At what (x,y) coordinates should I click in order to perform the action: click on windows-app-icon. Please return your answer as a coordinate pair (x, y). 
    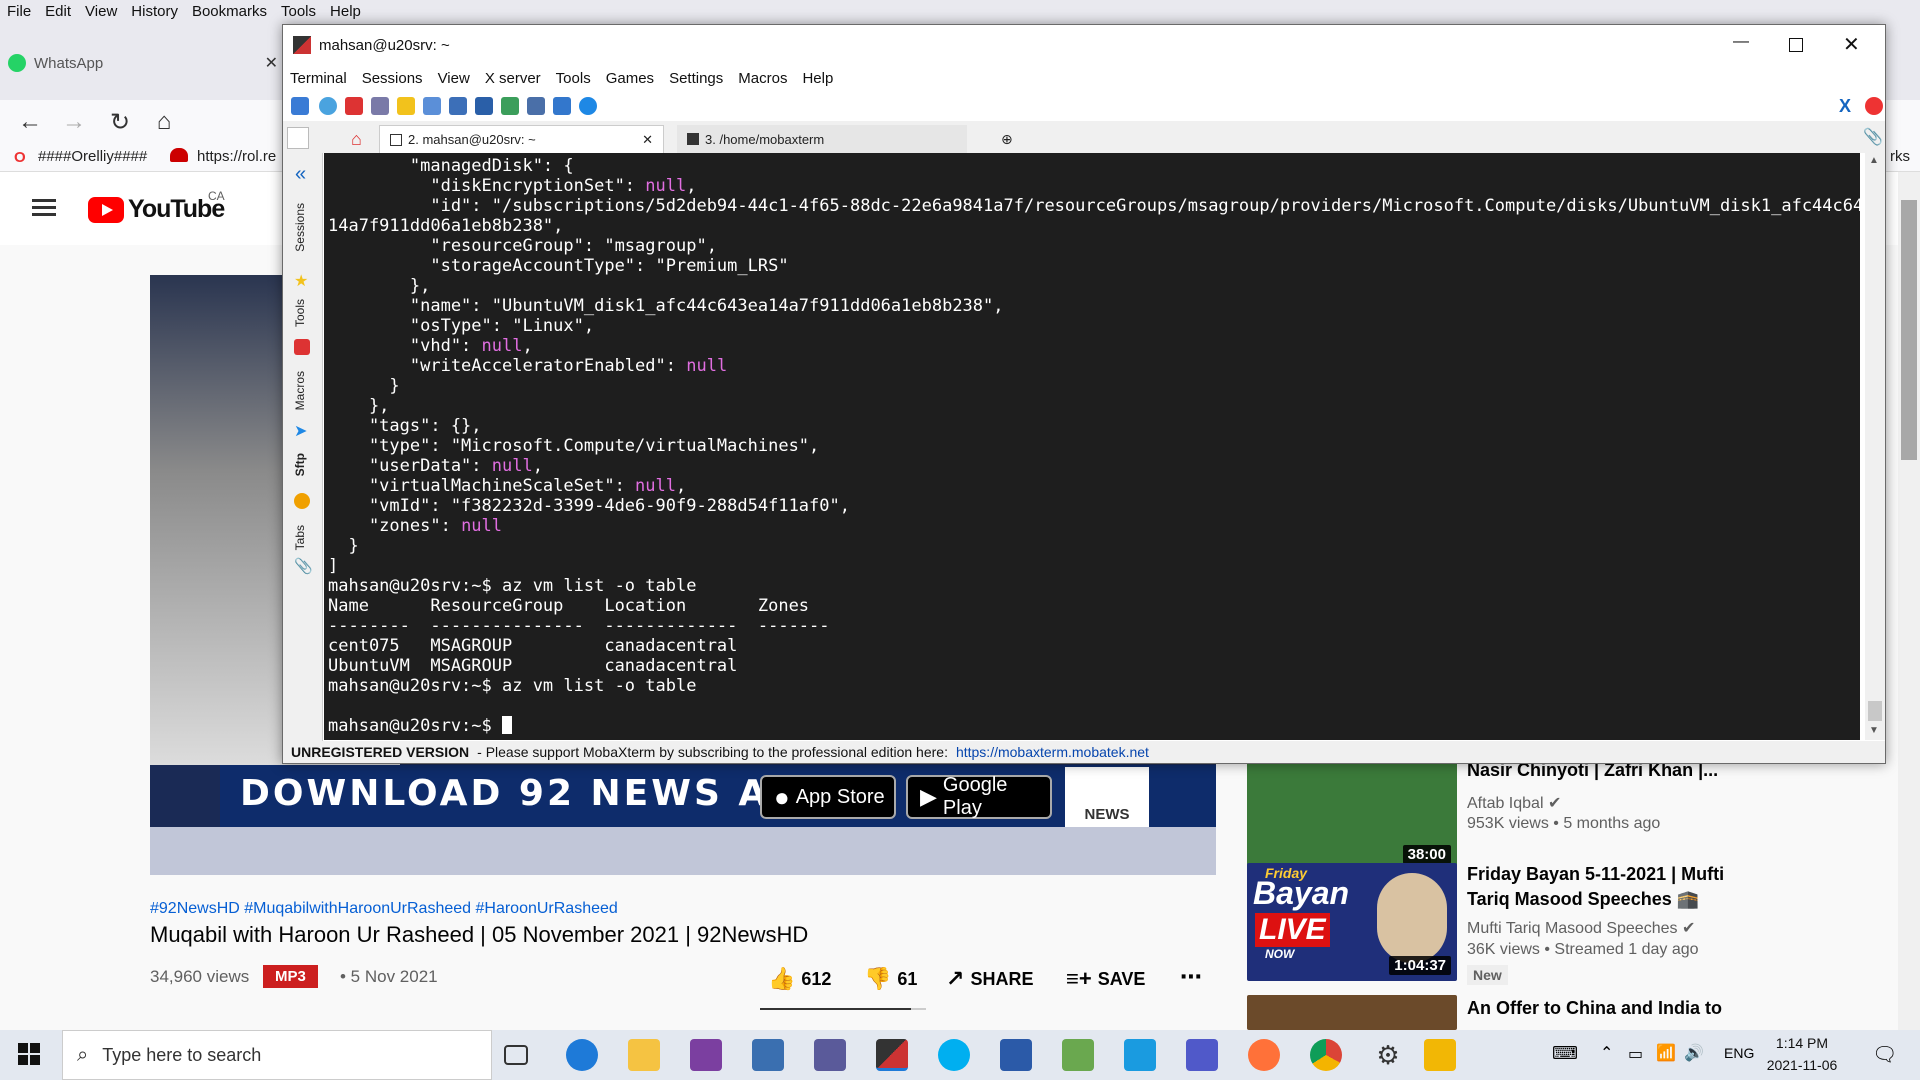
    Looking at the image, I should click on (1140, 1055).